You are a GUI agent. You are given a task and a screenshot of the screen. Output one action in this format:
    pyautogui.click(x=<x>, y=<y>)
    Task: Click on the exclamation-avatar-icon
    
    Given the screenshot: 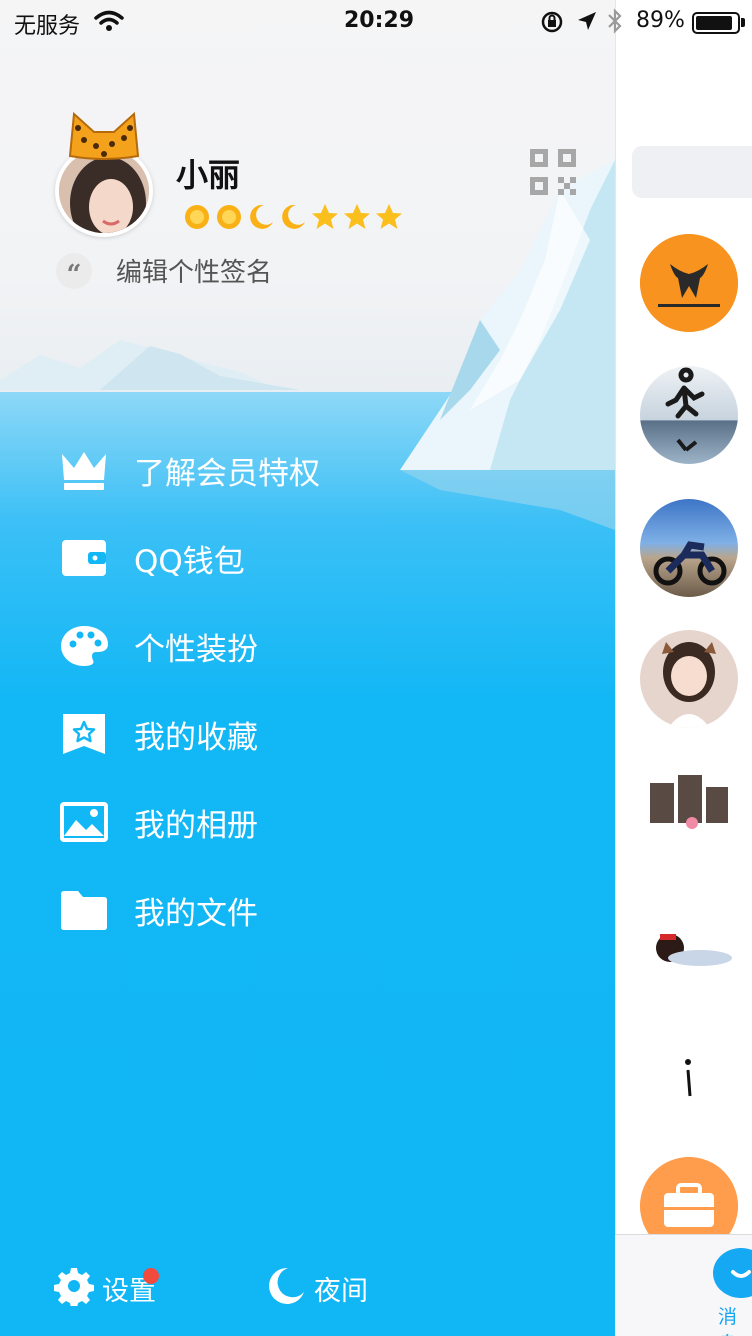 What is the action you would take?
    pyautogui.click(x=688, y=1078)
    